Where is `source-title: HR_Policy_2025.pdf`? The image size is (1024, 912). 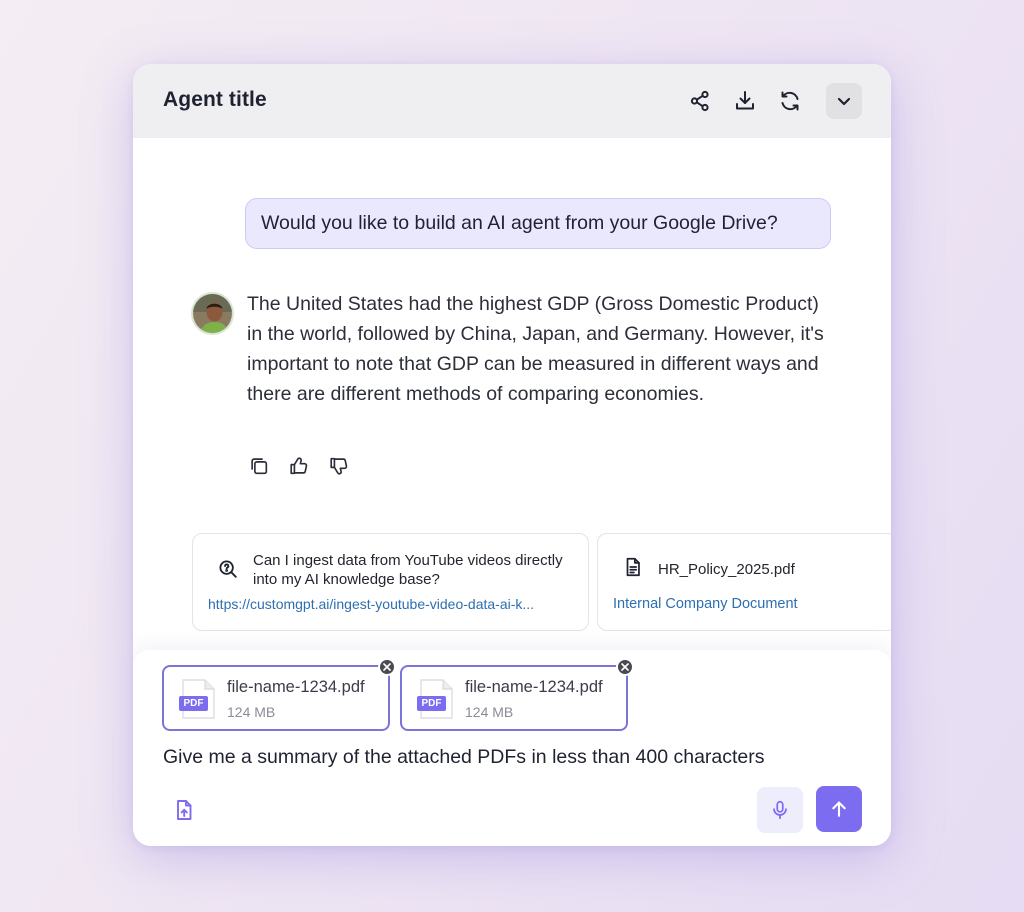
source-title: HR_Policy_2025.pdf is located at coordinates (726, 569).